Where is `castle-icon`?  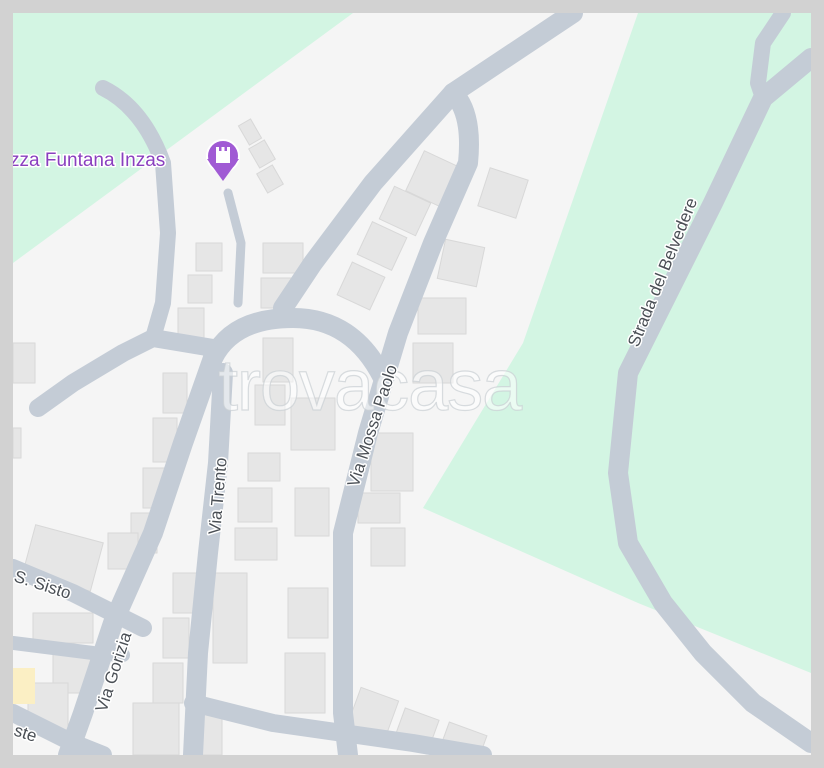
castle-icon is located at coordinates (223, 155).